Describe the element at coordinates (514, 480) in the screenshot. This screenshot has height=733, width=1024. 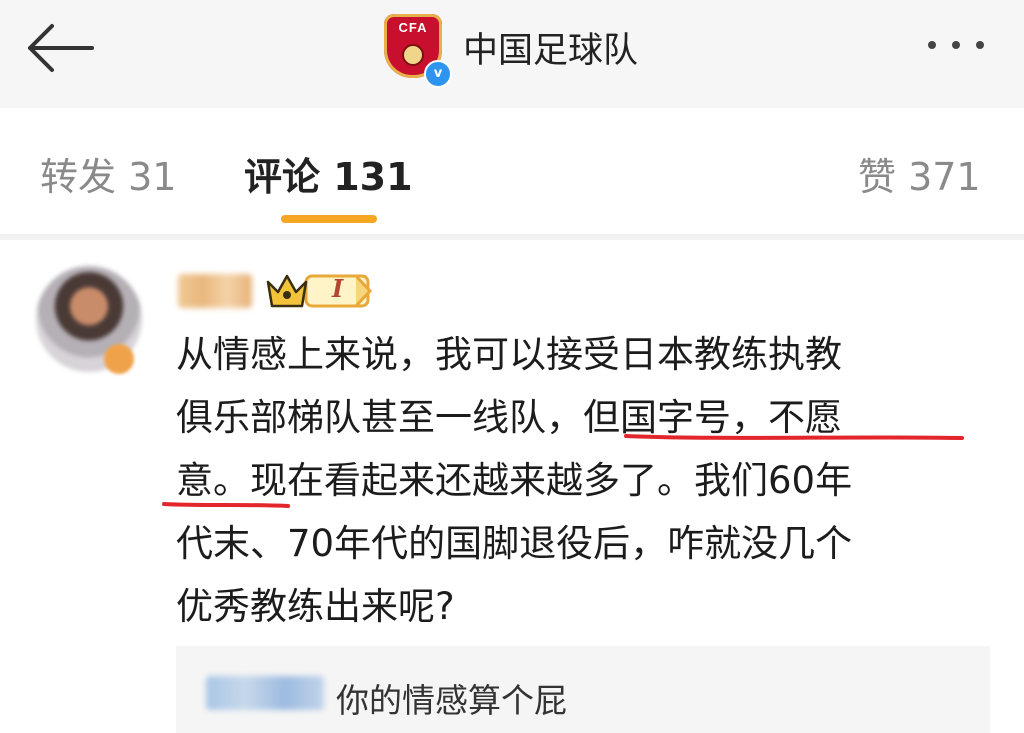
I see `comment-line: 意。现在看起来还越来越多了。我们60年` at that location.